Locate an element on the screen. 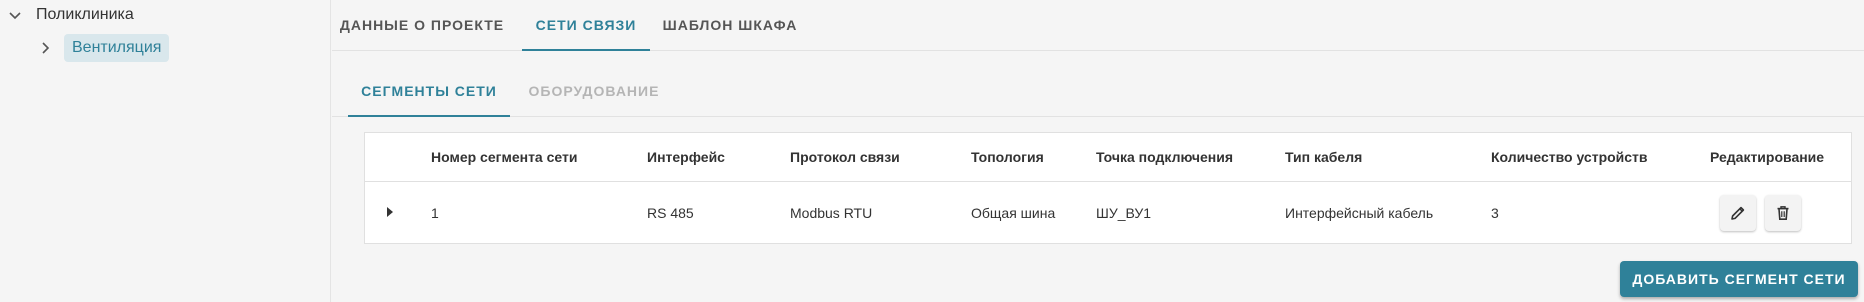  tree-node-label: Поликлиника is located at coordinates (85, 15).